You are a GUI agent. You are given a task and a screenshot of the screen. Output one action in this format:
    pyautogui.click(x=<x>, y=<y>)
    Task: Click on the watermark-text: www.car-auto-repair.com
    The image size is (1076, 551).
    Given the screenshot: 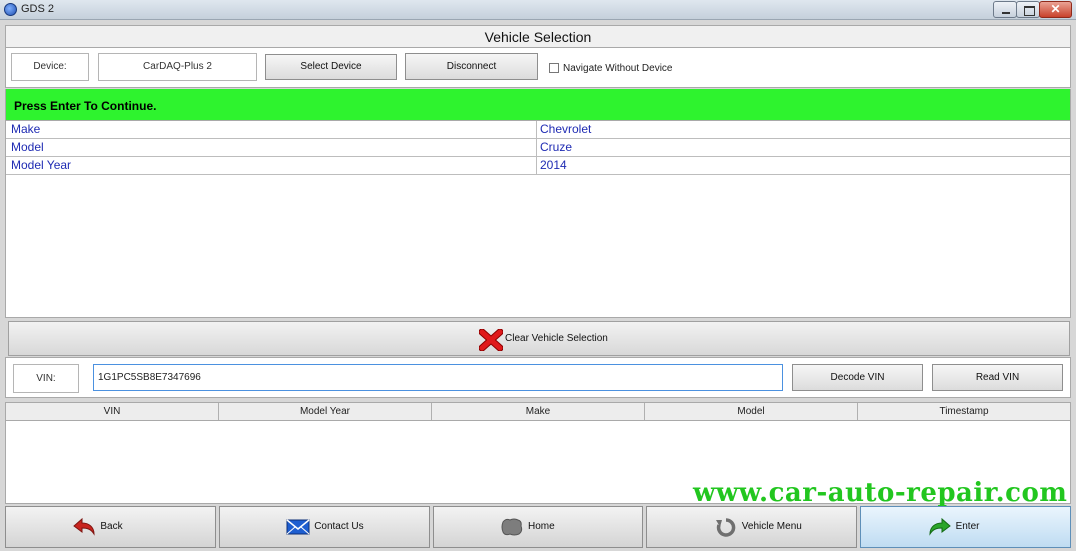 What is the action you would take?
    pyautogui.click(x=880, y=493)
    